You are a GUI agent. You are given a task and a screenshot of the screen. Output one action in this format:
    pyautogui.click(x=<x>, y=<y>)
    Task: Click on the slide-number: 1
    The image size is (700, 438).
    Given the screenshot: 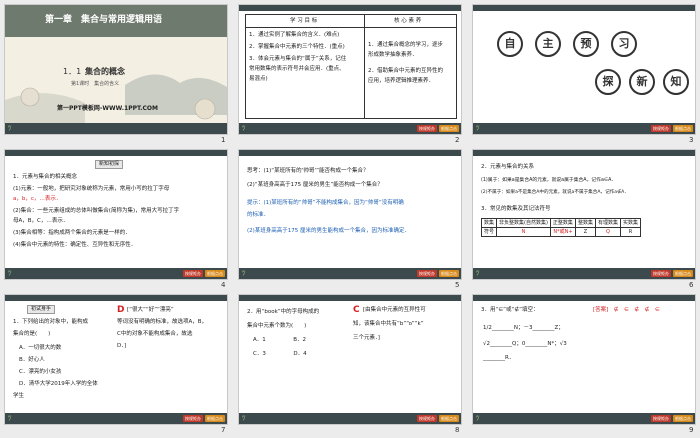 What is the action you would take?
    pyautogui.click(x=223, y=140)
    